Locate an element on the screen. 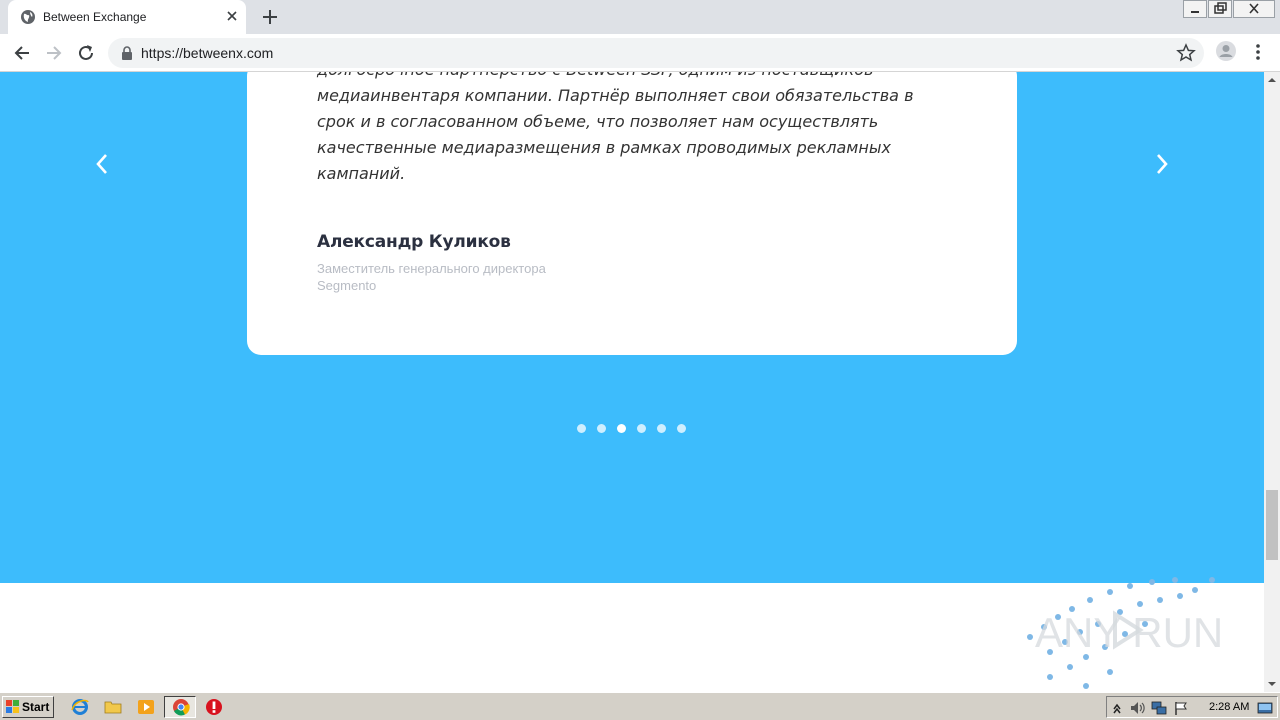  media-player-icon is located at coordinates (146, 707).